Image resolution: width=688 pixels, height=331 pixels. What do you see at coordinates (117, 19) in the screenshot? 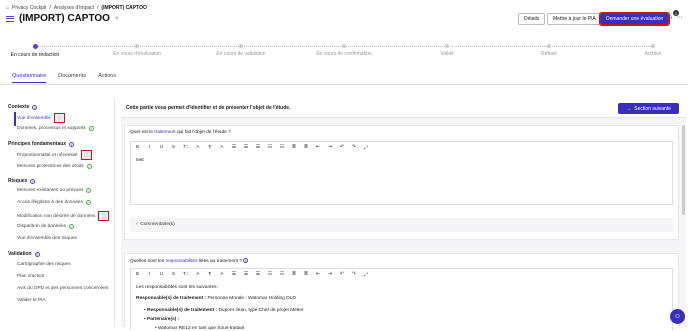
I see `close-icon: ×` at bounding box center [117, 19].